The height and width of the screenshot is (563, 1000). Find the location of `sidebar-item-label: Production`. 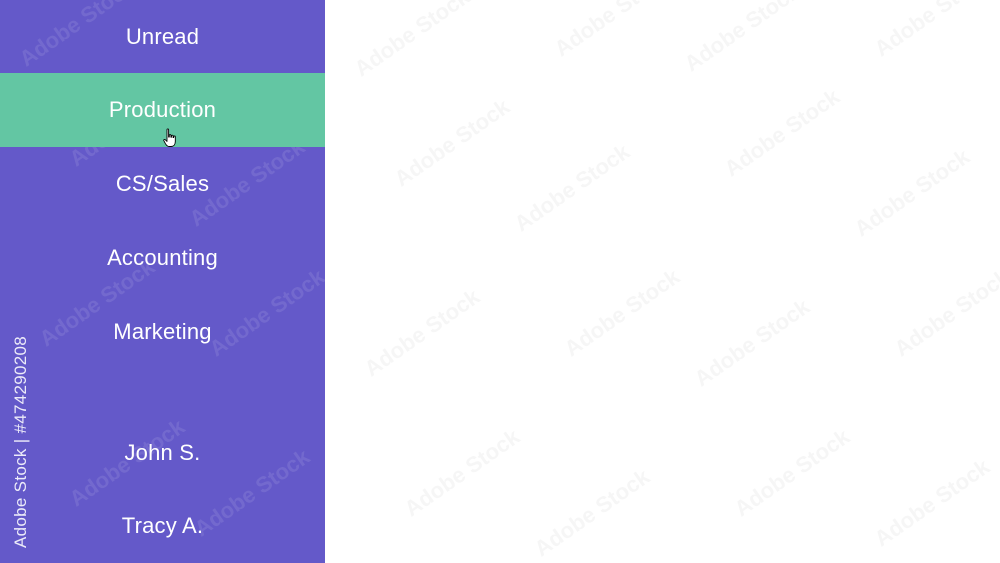

sidebar-item-label: Production is located at coordinates (162, 109).